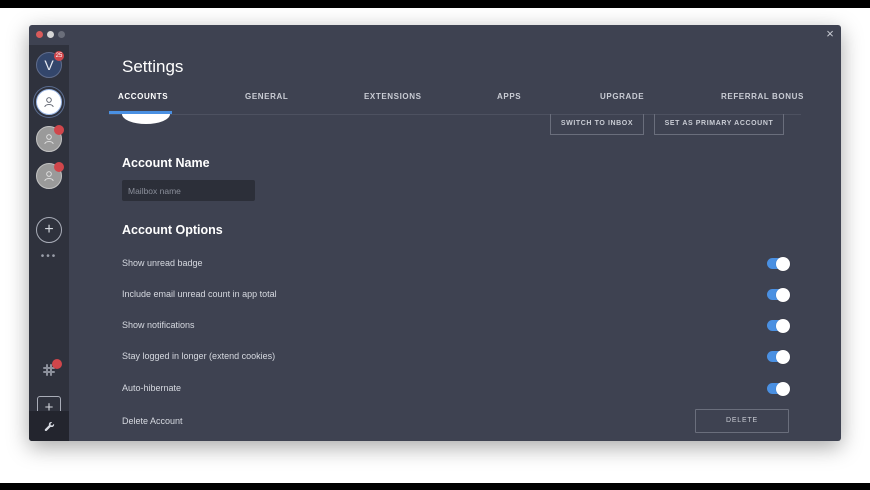 The image size is (870, 490). I want to click on account-avatar-v: V 25, so click(50, 64).